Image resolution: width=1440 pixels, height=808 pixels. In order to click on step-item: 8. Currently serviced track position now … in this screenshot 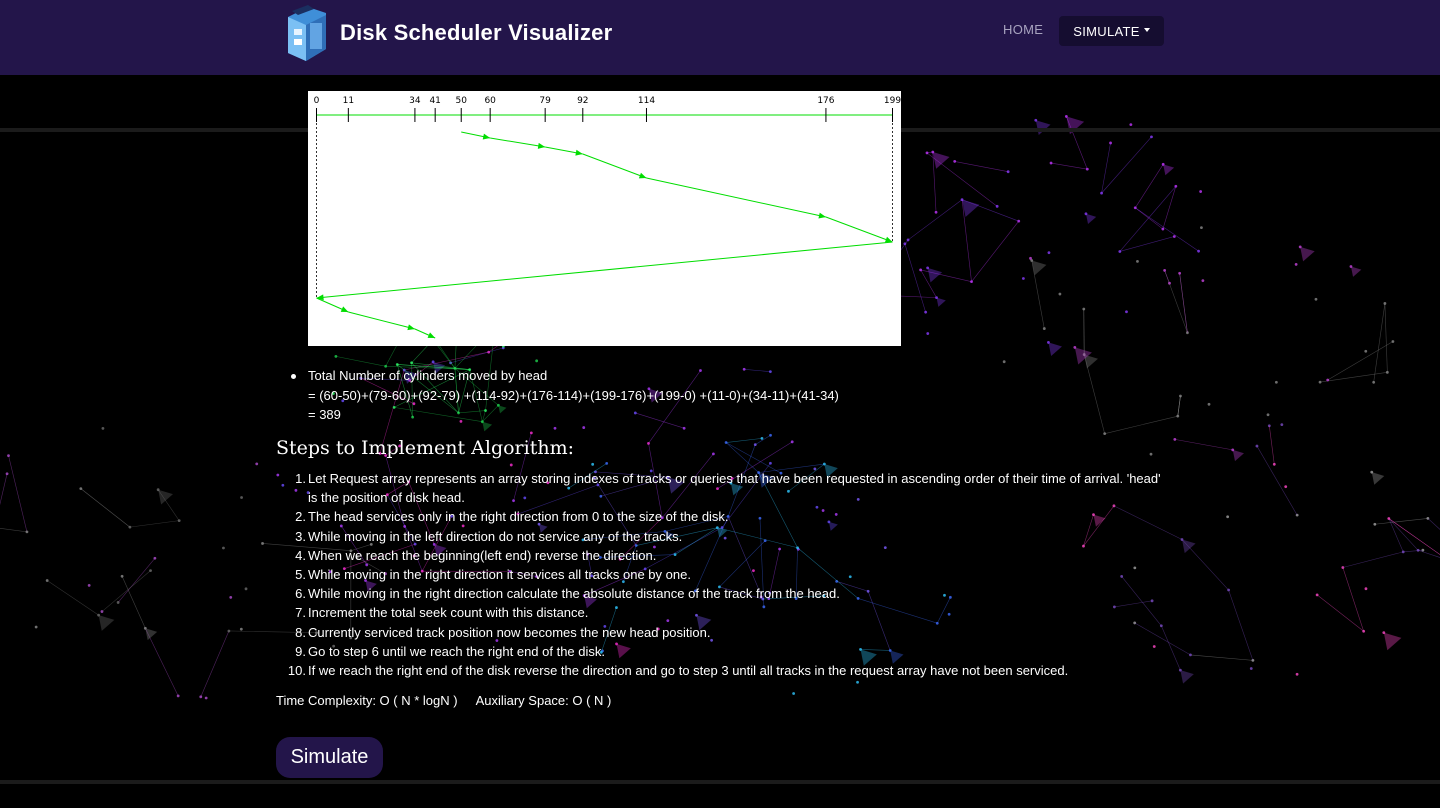, I will do `click(503, 632)`.